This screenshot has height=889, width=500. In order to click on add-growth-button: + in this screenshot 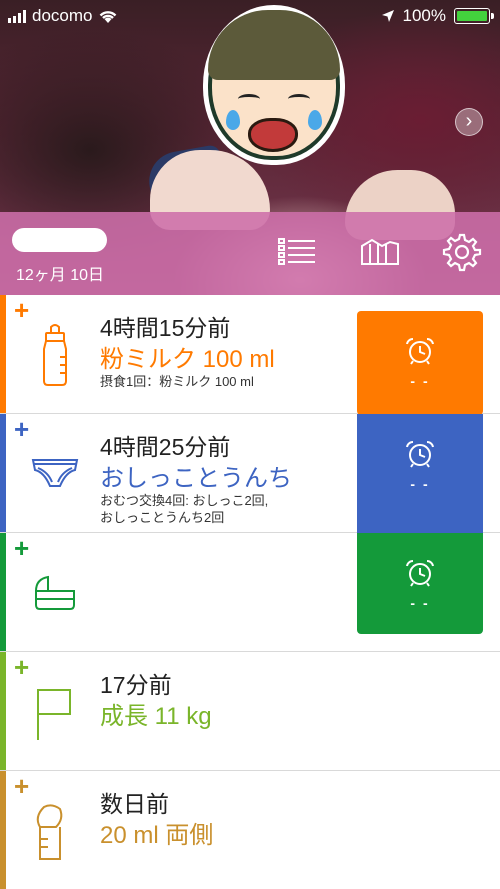, I will do `click(21, 667)`.